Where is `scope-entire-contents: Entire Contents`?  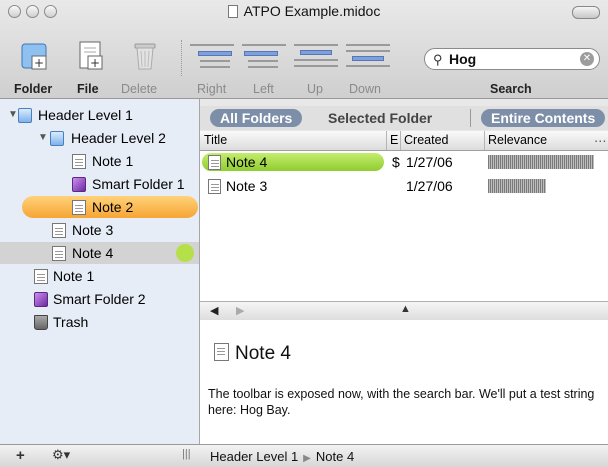 scope-entire-contents: Entire Contents is located at coordinates (543, 118).